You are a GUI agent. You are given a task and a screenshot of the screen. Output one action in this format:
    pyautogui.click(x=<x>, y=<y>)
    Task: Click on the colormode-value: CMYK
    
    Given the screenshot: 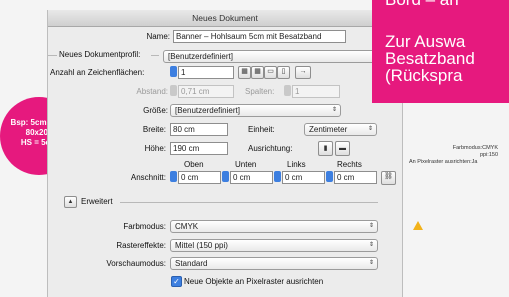 What is the action you would take?
    pyautogui.click(x=187, y=226)
    